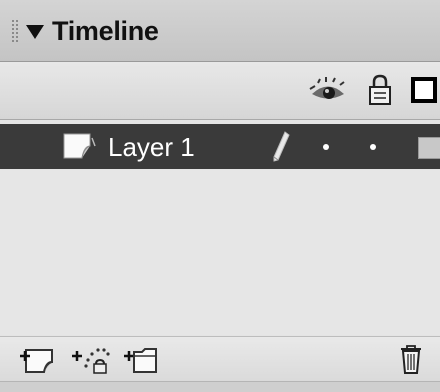  Describe the element at coordinates (142, 359) in the screenshot. I see `insert-layer-folder-icon` at that location.